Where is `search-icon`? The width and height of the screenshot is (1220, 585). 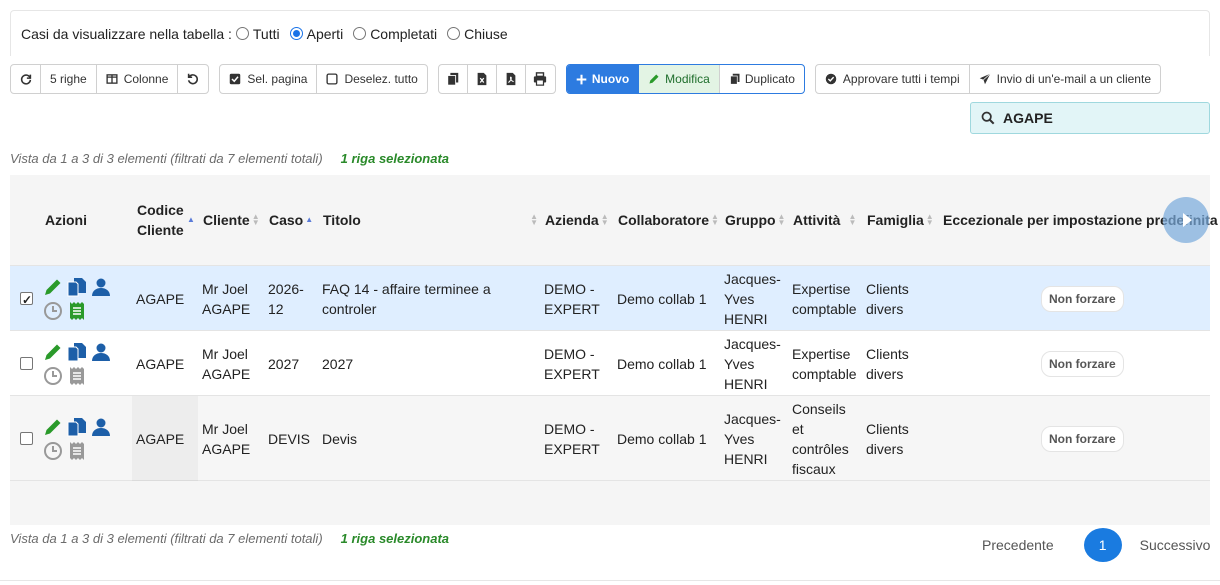
search-icon is located at coordinates (988, 118).